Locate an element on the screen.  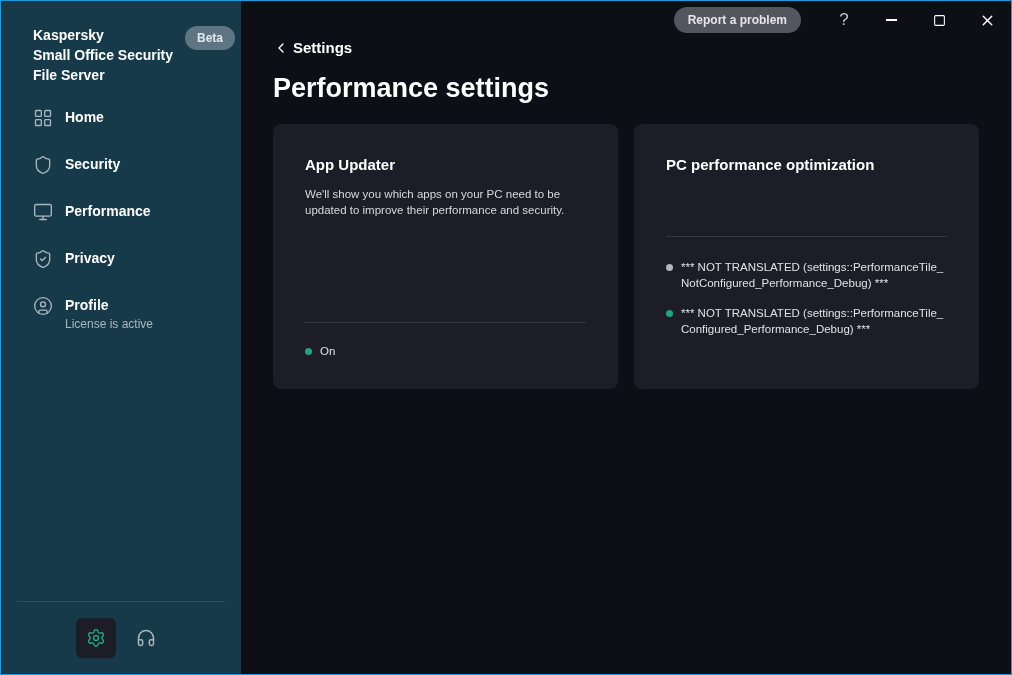
nav-item: Privacy is located at coordinates (121, 258).